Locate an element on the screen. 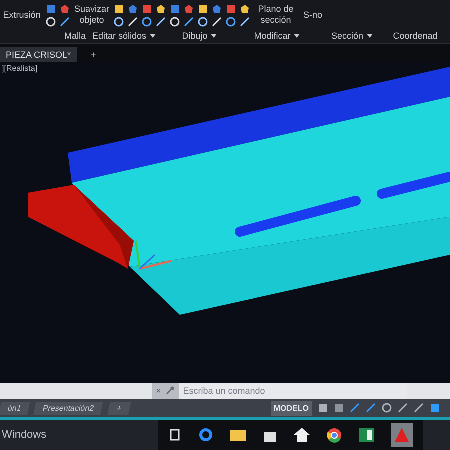  spreadsheet-icon is located at coordinates (366, 435).